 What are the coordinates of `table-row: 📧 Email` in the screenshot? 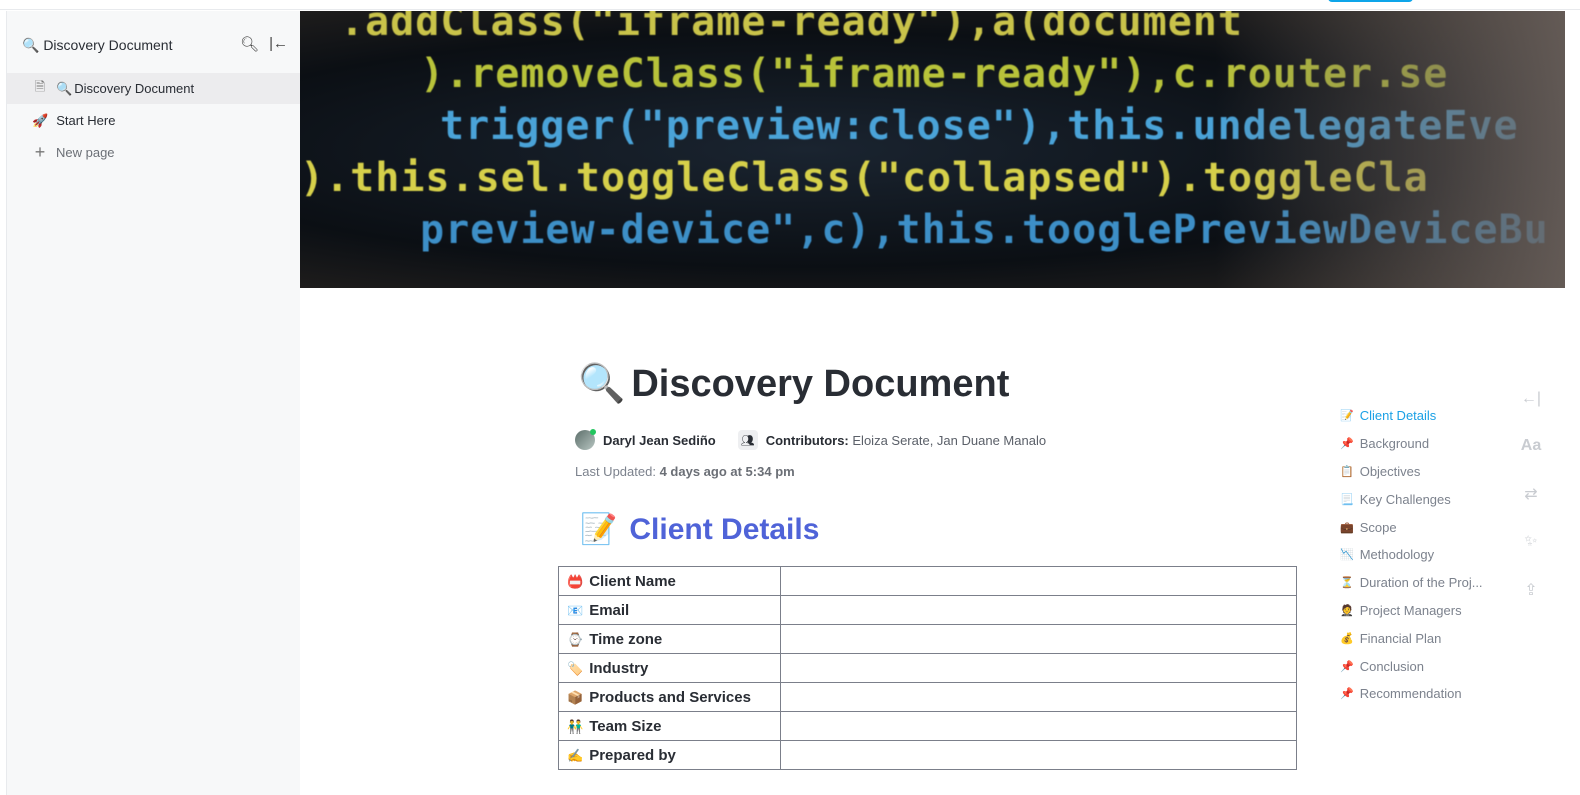 It's located at (927, 610).